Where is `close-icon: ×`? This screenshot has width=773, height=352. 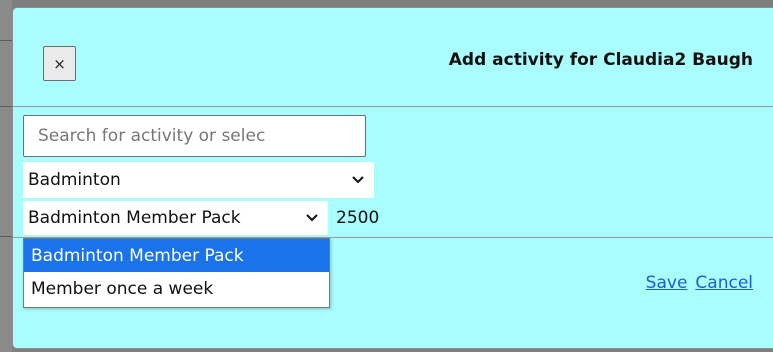
close-icon: × is located at coordinates (59, 63).